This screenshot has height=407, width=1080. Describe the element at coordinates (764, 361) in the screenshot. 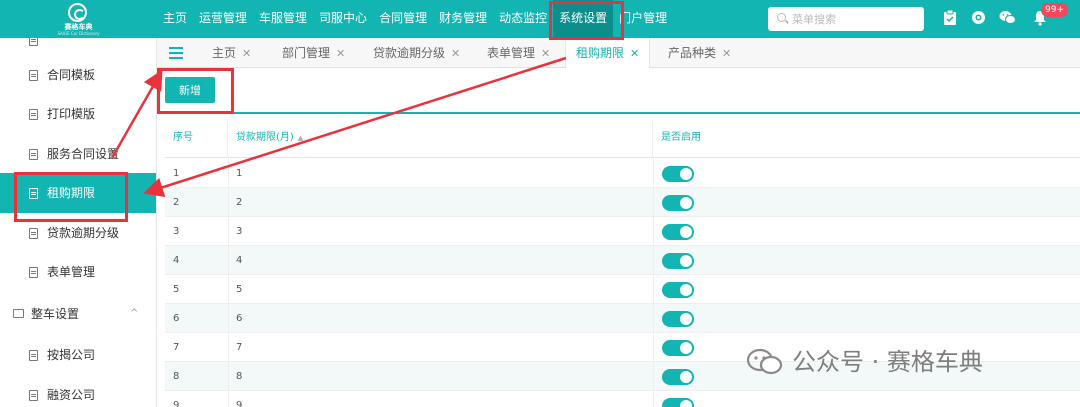

I see `wechat-watermark-icon` at that location.